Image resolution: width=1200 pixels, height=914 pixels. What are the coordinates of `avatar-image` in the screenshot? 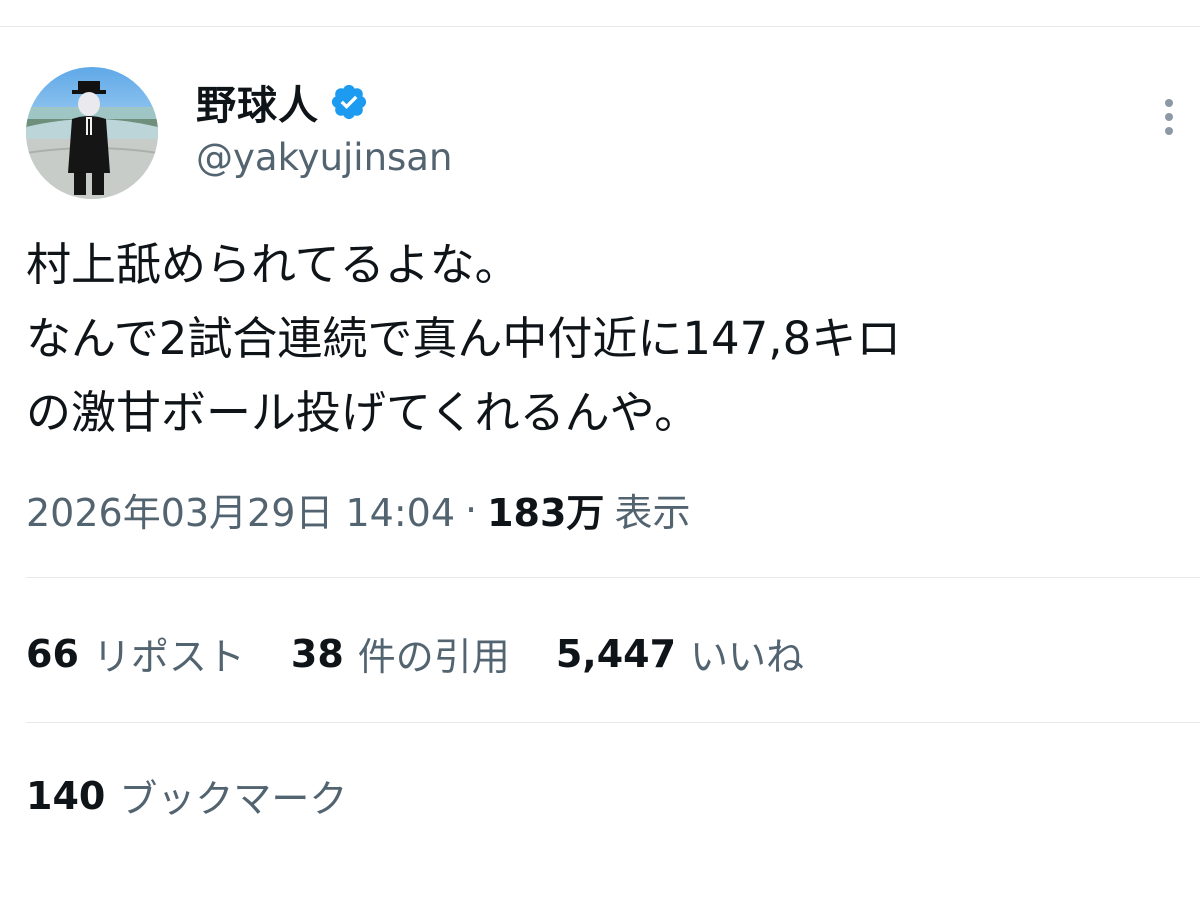 It's located at (92, 133).